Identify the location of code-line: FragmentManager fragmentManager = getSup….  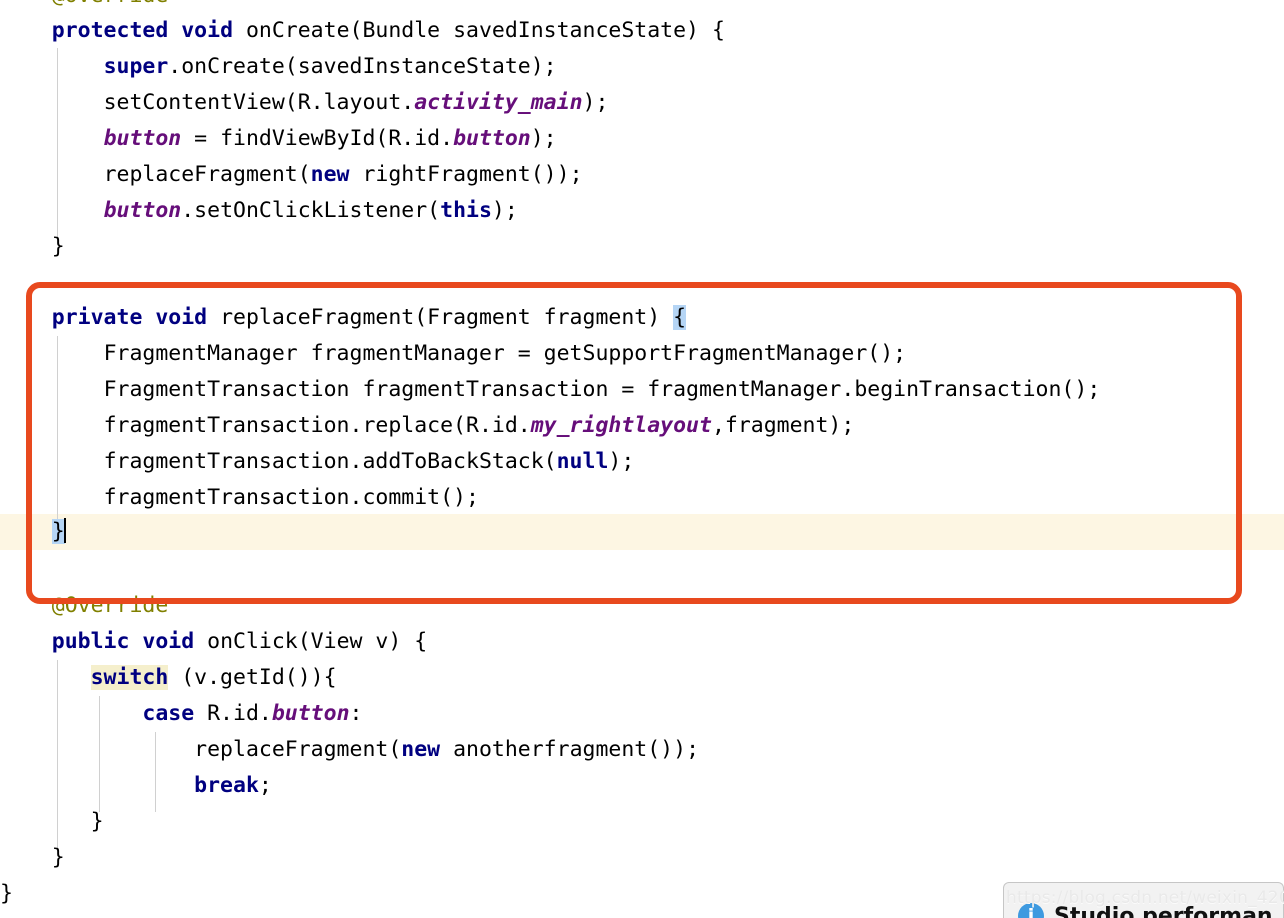
(642, 354).